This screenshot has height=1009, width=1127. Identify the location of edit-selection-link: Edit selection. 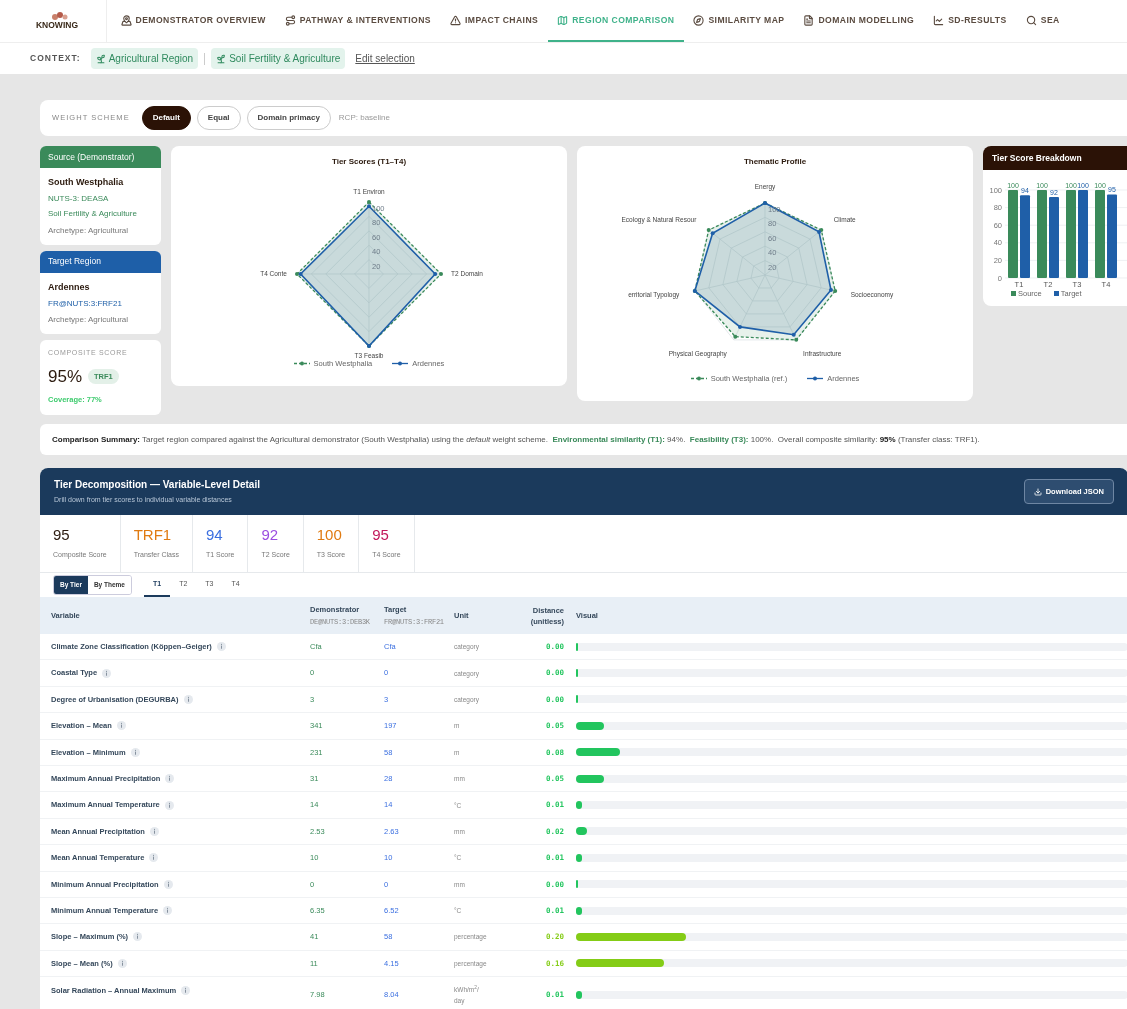
(385, 58).